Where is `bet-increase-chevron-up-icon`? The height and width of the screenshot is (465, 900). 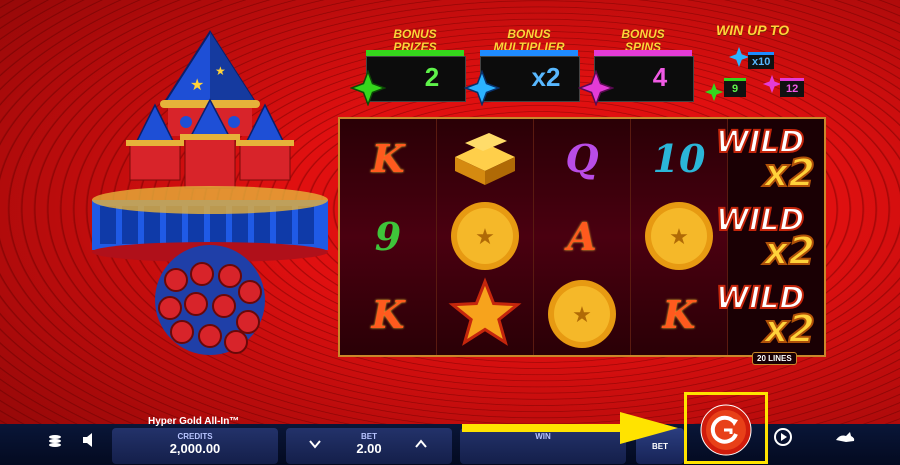
bet-increase-chevron-up-icon is located at coordinates (421, 444).